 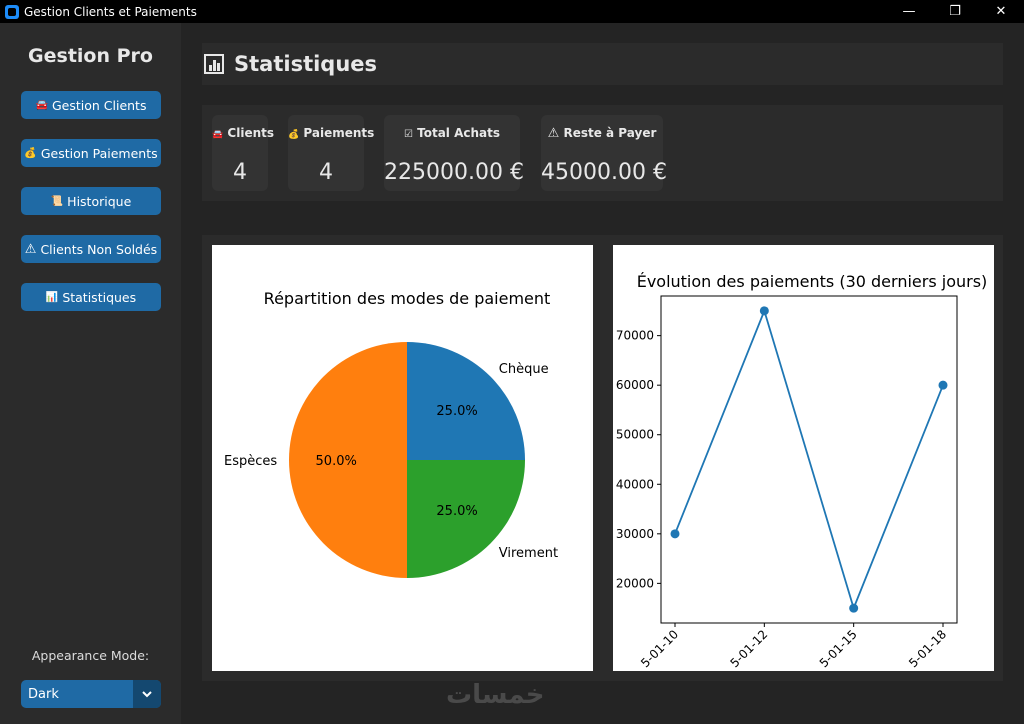 What do you see at coordinates (339, 133) in the screenshot?
I see `stat-label: Paiements` at bounding box center [339, 133].